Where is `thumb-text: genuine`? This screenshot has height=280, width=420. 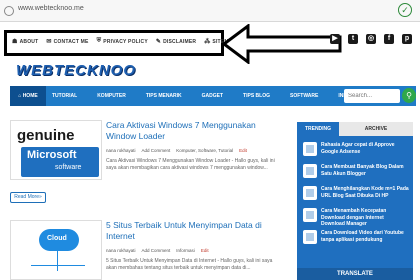
thumb-text: genuine is located at coordinates (46, 135).